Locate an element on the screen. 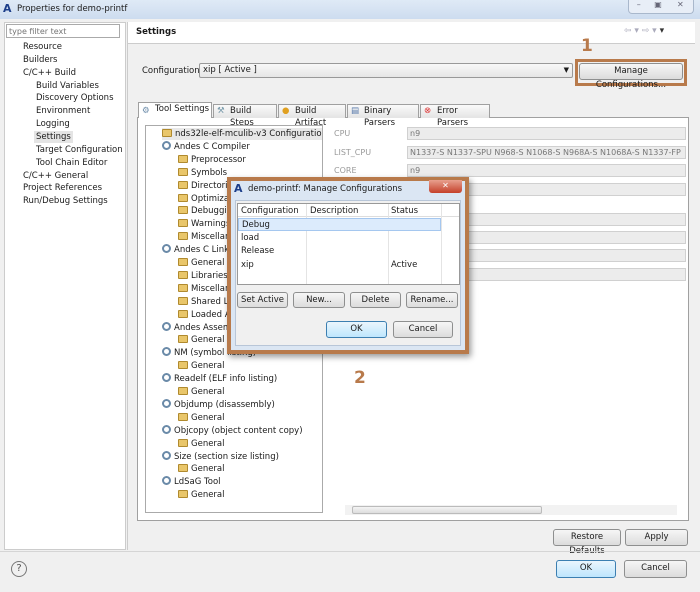 The image size is (700, 592). tree-item: Preprocessor is located at coordinates (212, 160).